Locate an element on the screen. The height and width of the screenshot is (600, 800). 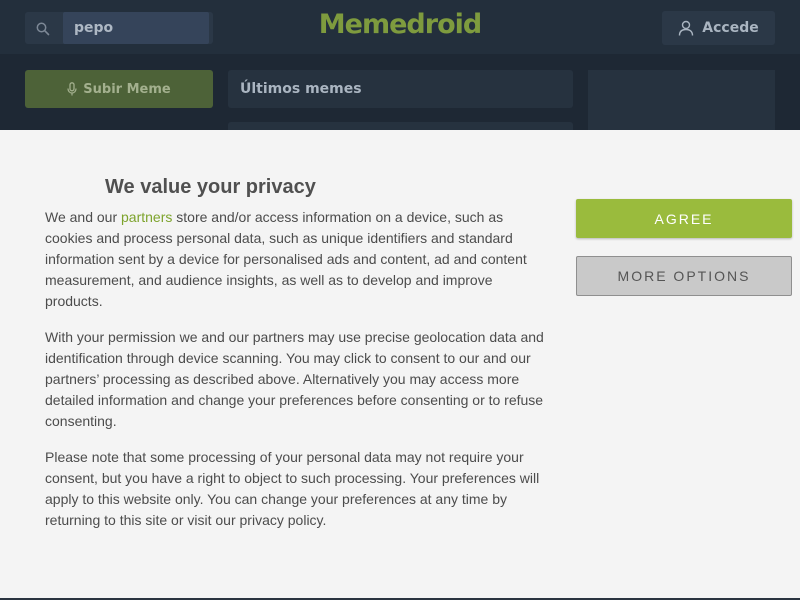
microphone-icon is located at coordinates (72, 89).